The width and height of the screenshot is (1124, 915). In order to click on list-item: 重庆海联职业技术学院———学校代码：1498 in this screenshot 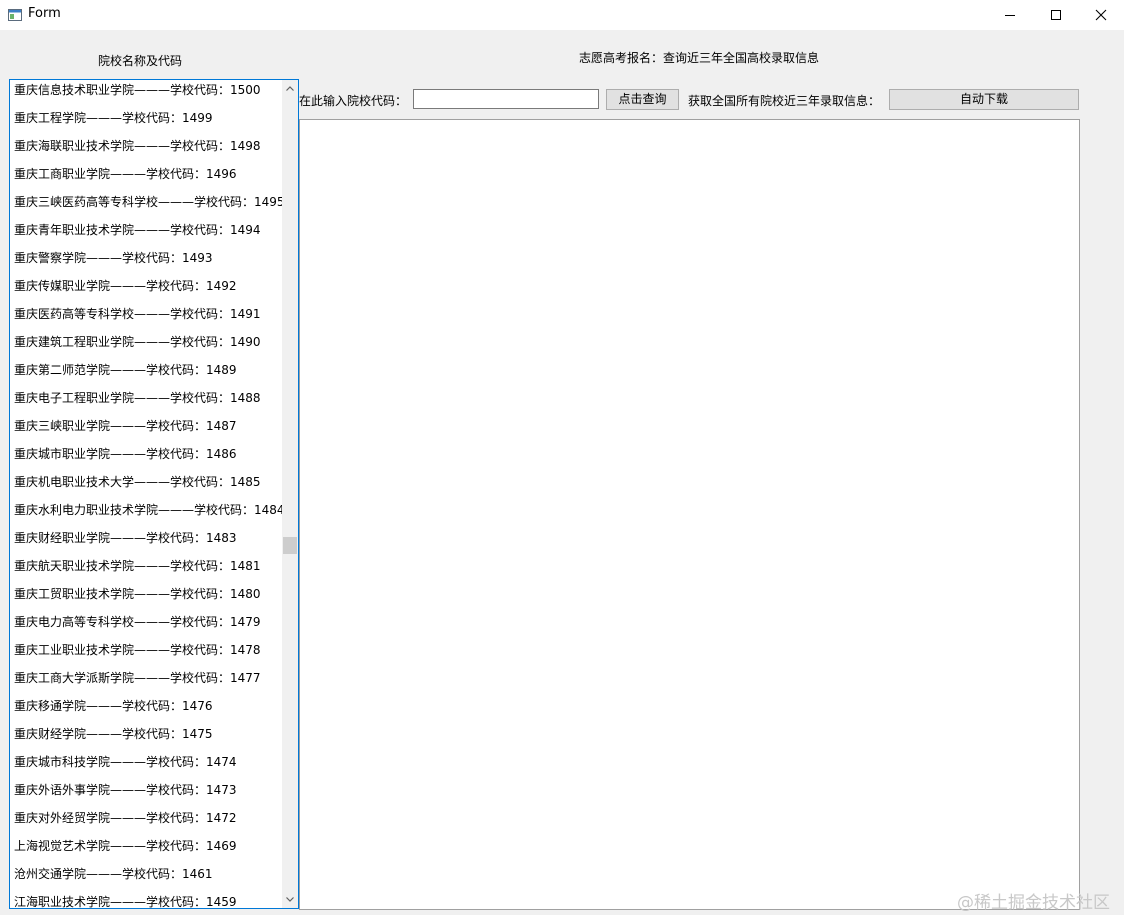, I will do `click(149, 150)`.